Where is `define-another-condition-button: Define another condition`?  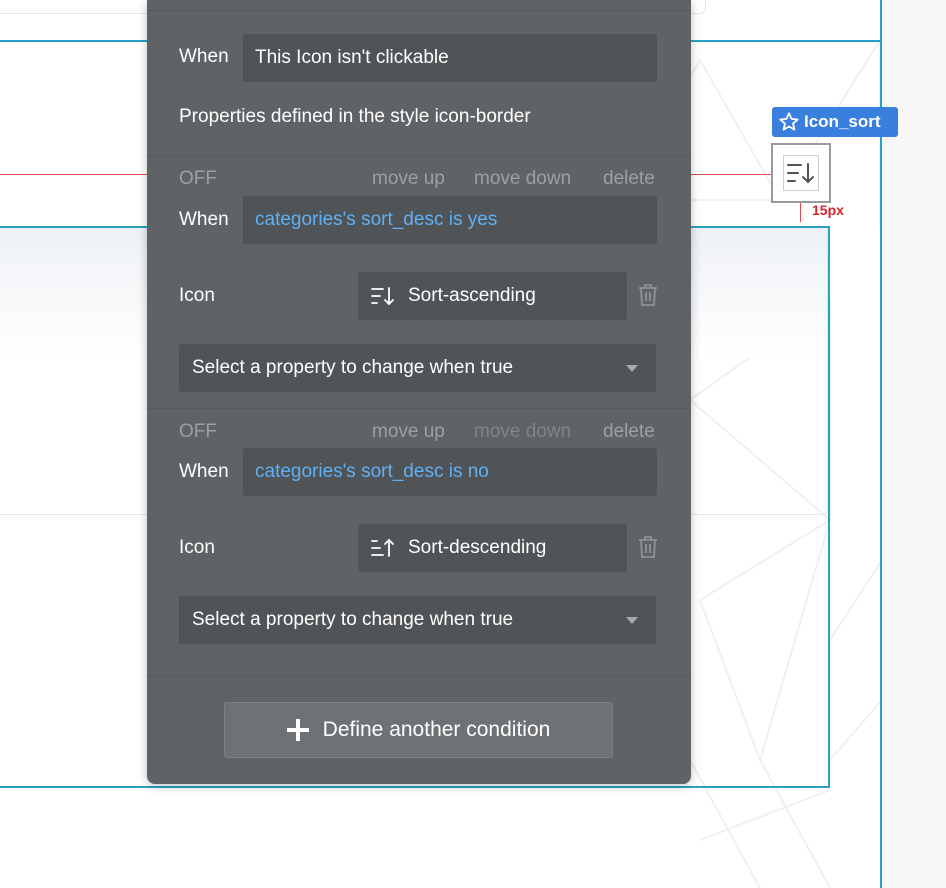
define-another-condition-button: Define another condition is located at coordinates (418, 730).